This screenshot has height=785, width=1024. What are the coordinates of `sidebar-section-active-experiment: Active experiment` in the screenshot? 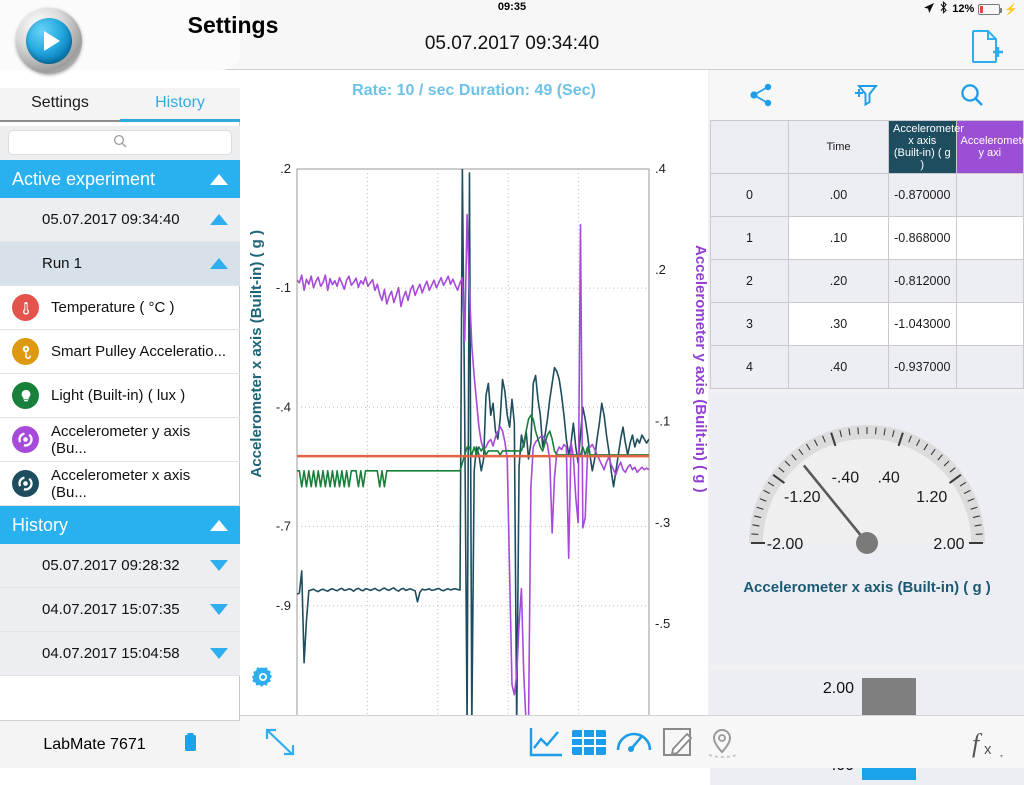 It's located at (120, 179).